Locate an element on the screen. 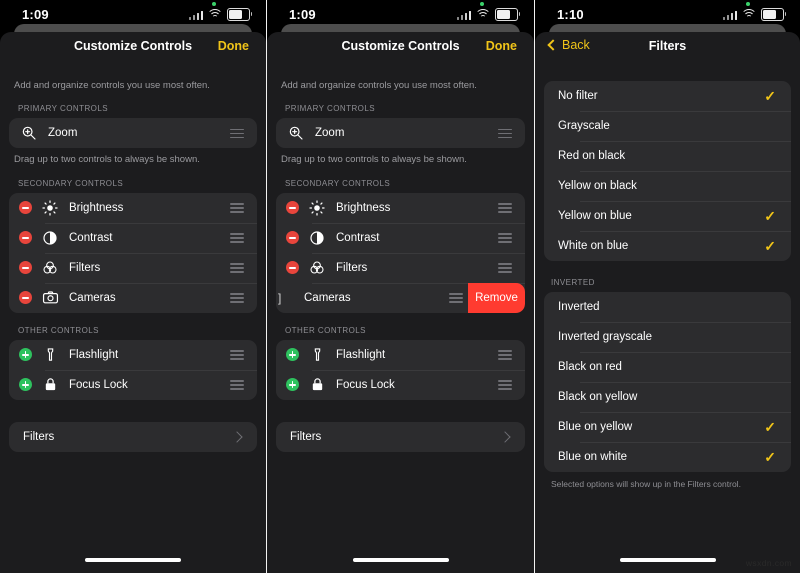  filter-option-row: Red on black ✓ is located at coordinates (667, 156).